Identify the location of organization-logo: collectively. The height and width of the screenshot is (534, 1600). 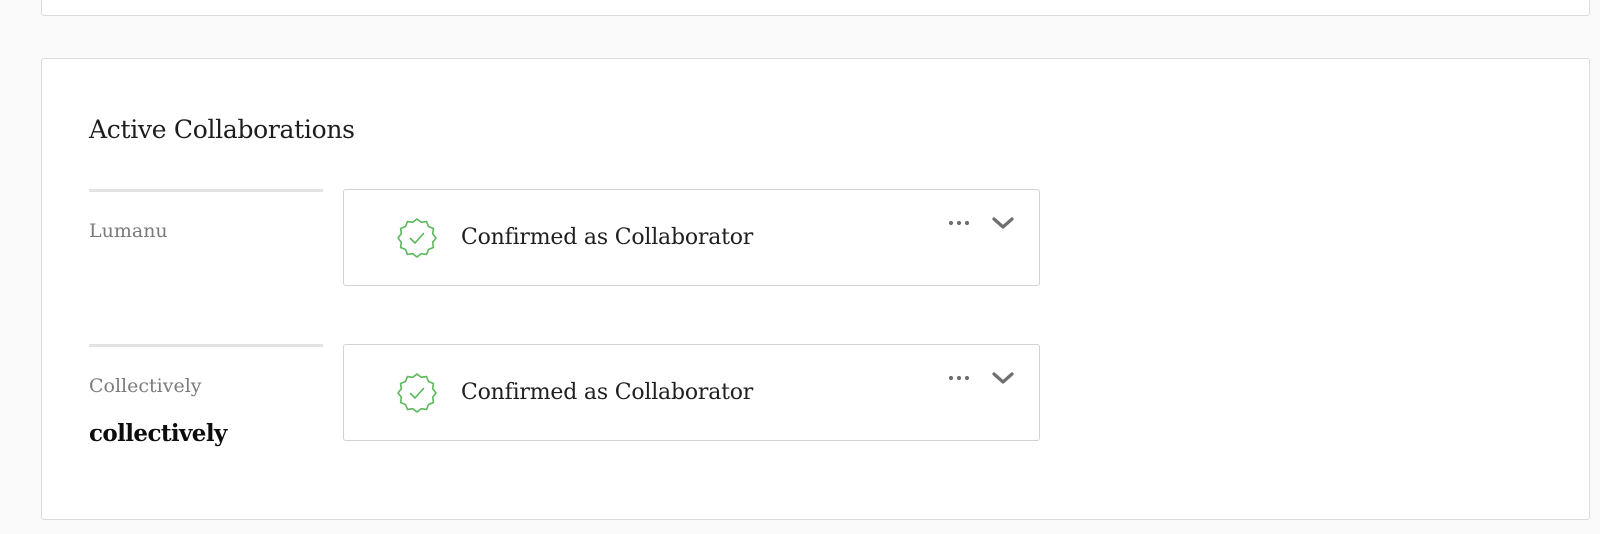
(158, 433).